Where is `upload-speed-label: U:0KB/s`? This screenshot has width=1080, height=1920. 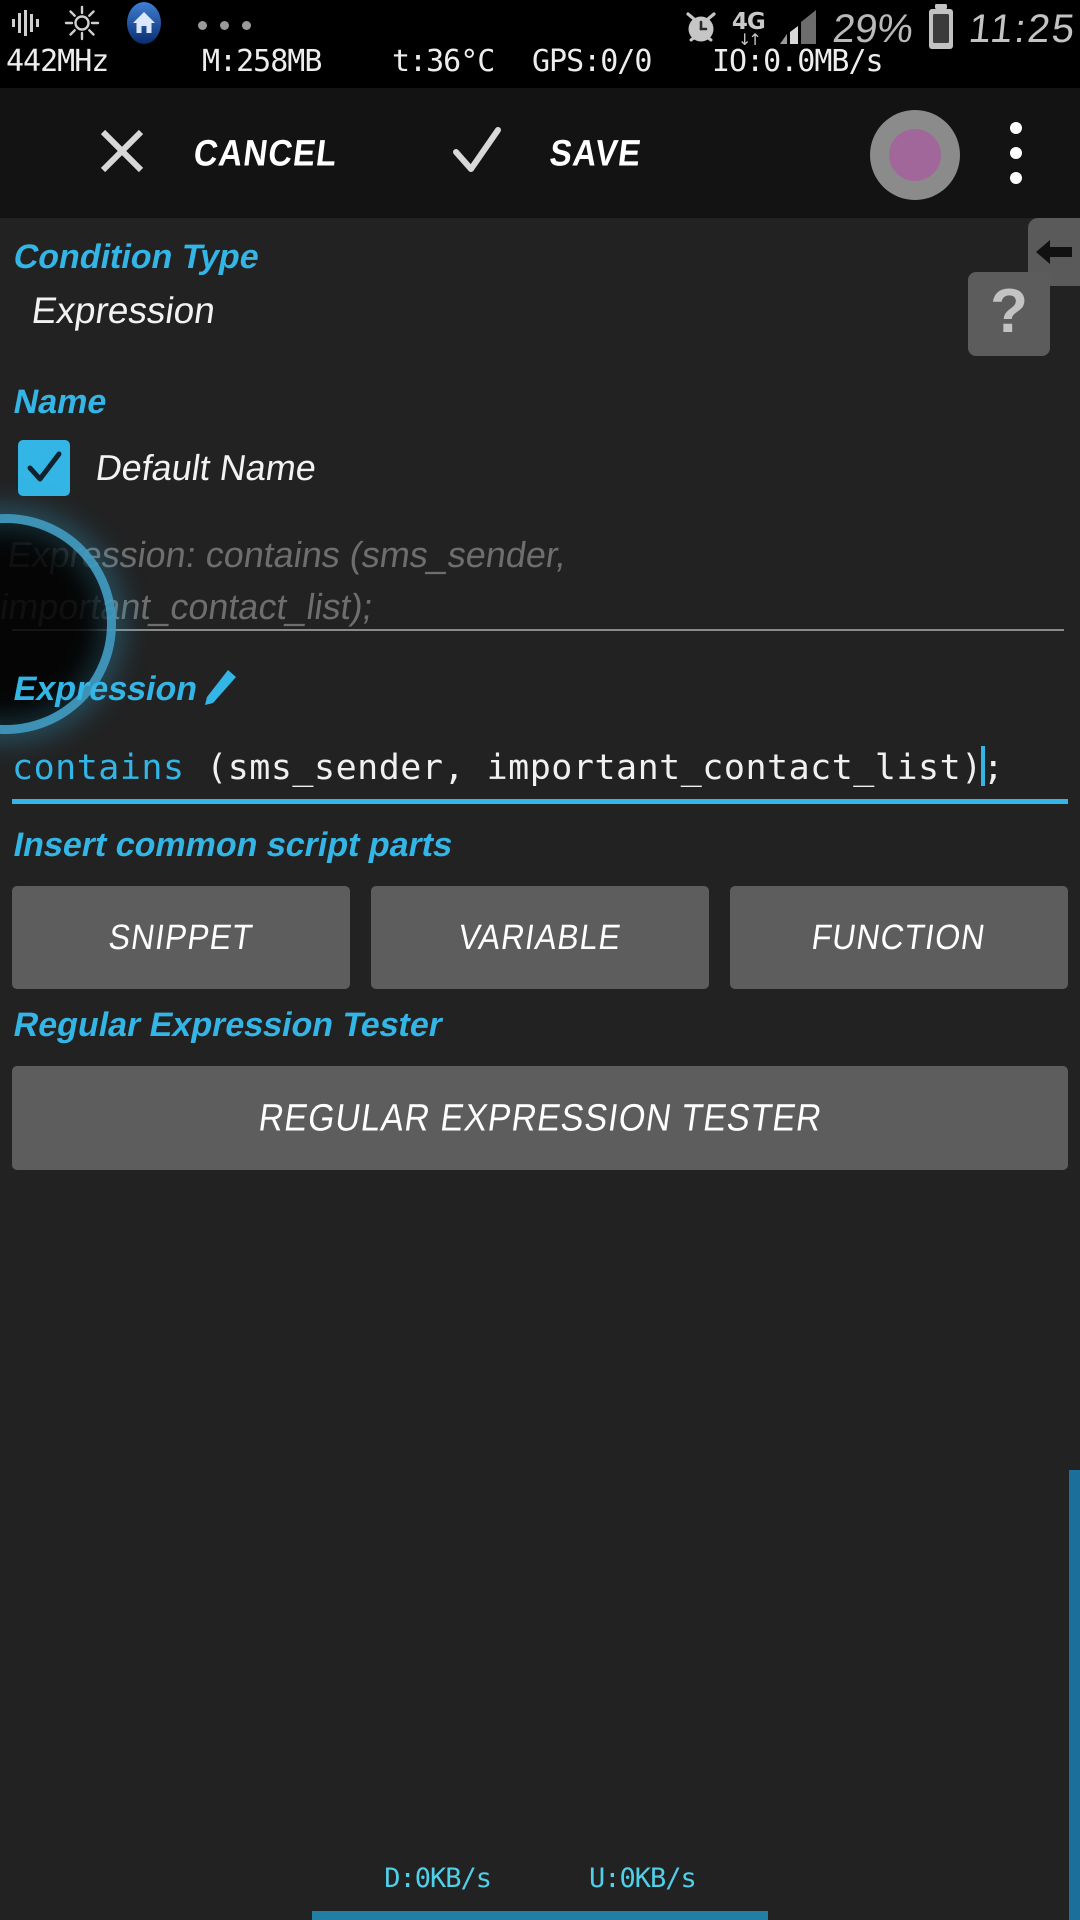 upload-speed-label: U:0KB/s is located at coordinates (643, 1878).